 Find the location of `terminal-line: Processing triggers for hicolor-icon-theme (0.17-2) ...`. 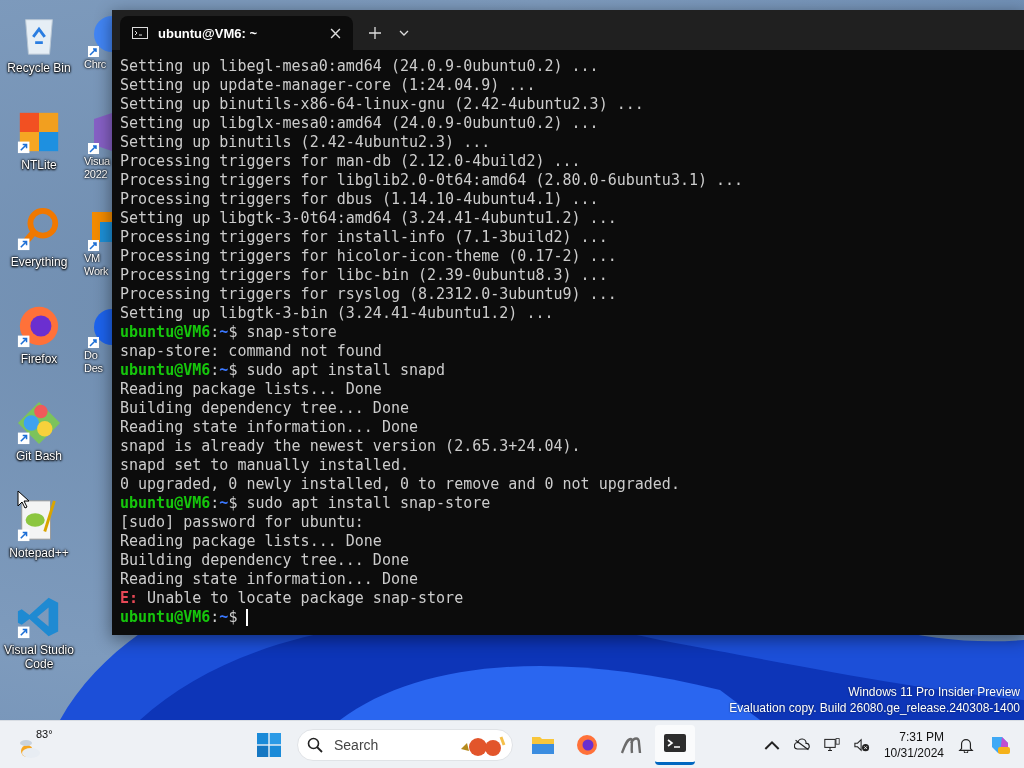

terminal-line: Processing triggers for hicolor-icon-theme (0.17-2) ... is located at coordinates (368, 256).